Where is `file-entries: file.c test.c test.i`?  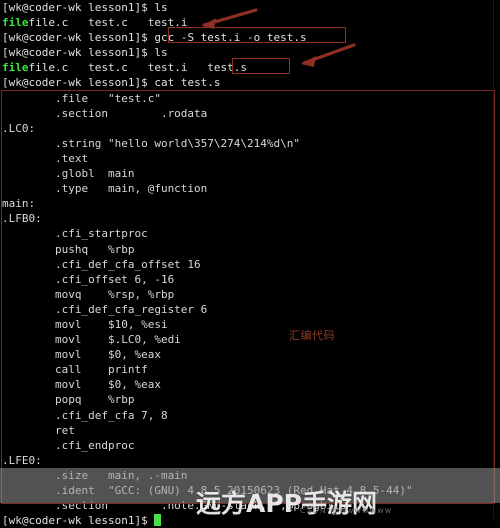 file-entries: file.c test.c test.i is located at coordinates (108, 23).